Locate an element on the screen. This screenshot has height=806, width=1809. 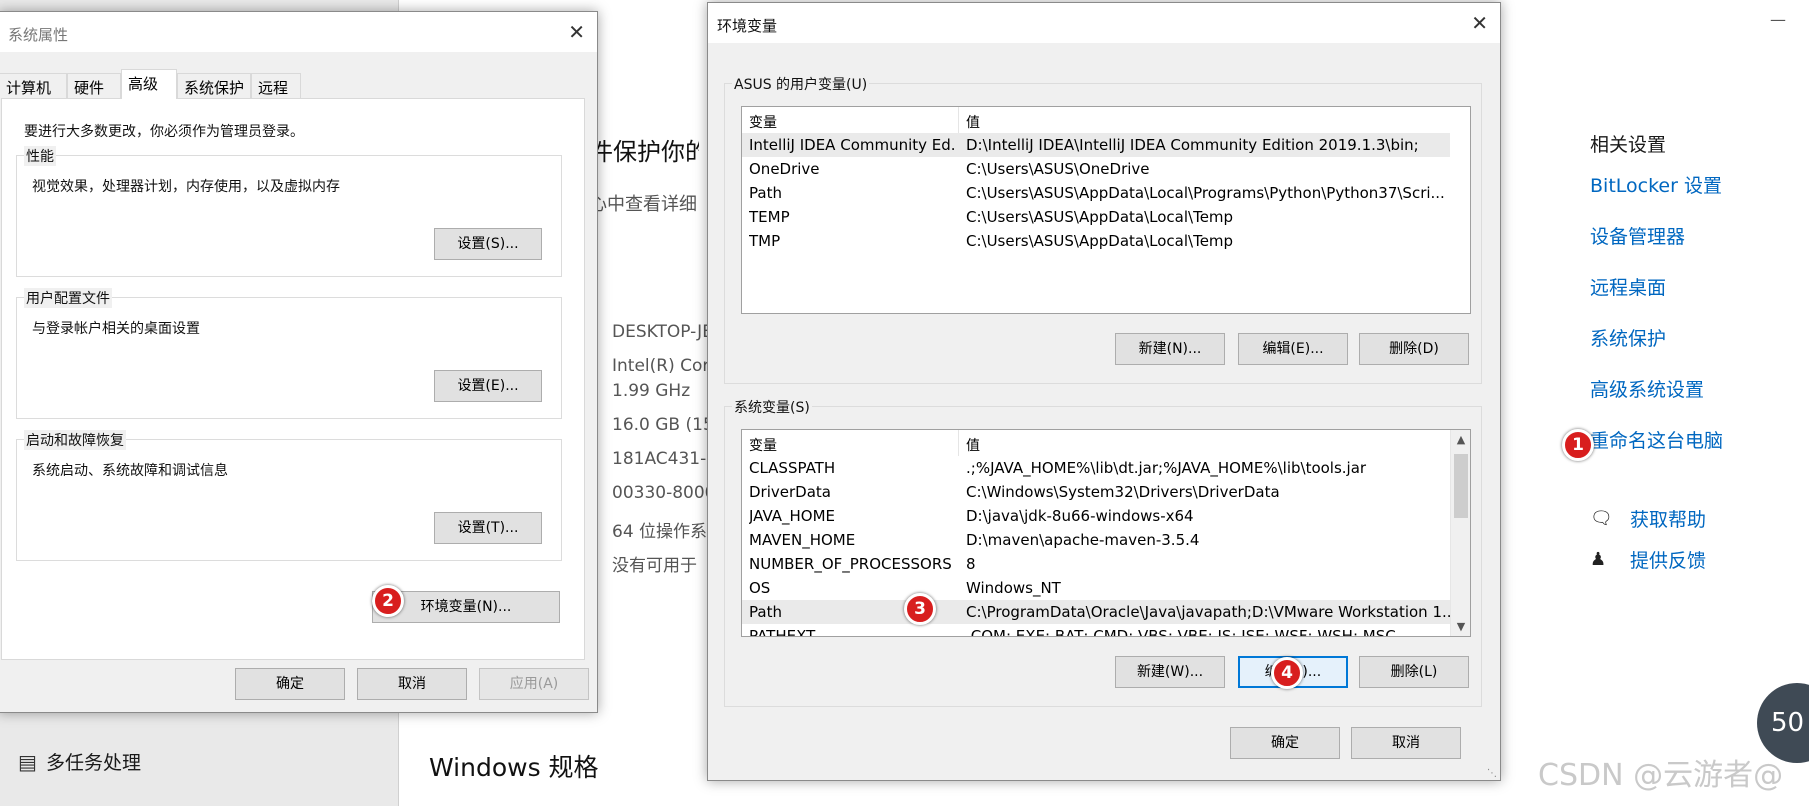
variable-name: Path is located at coordinates (765, 193).